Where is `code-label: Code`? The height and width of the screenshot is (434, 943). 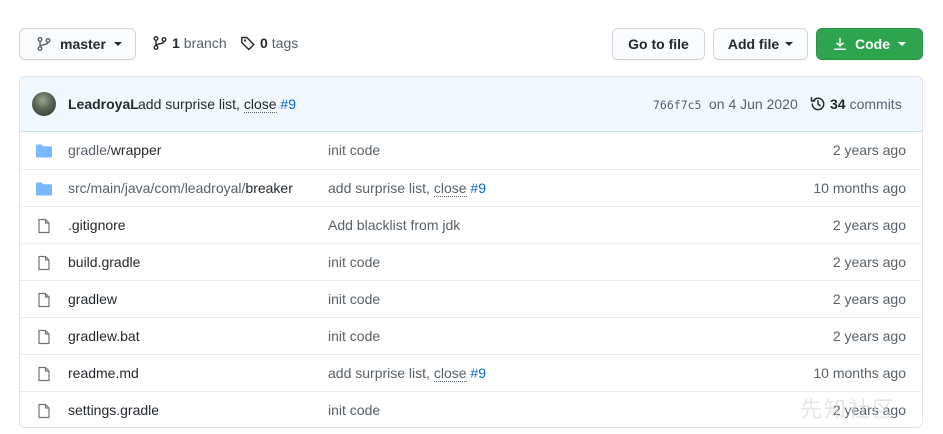 code-label: Code is located at coordinates (872, 44).